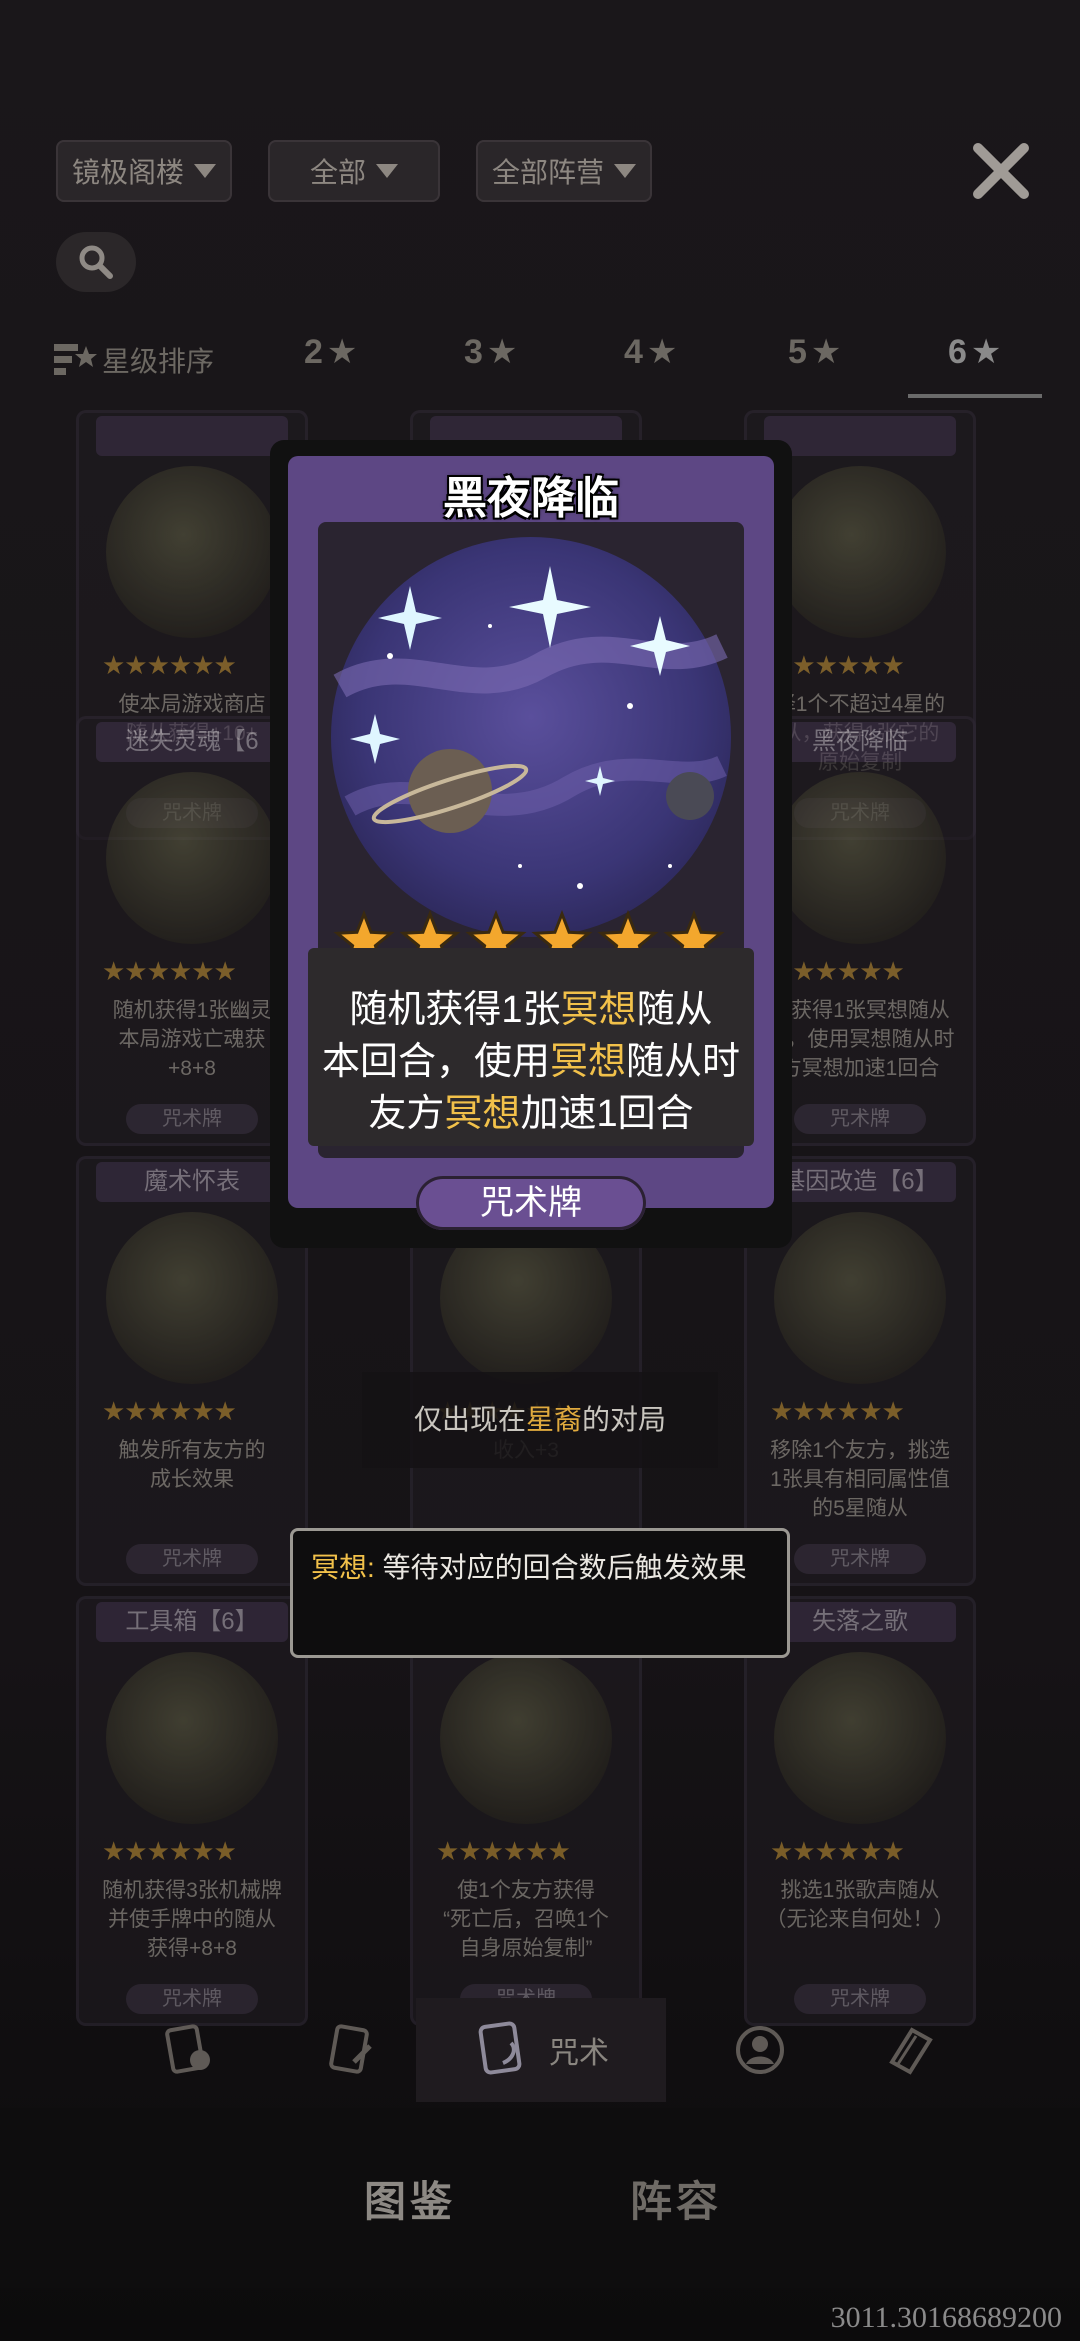  I want to click on search-icon, so click(96, 262).